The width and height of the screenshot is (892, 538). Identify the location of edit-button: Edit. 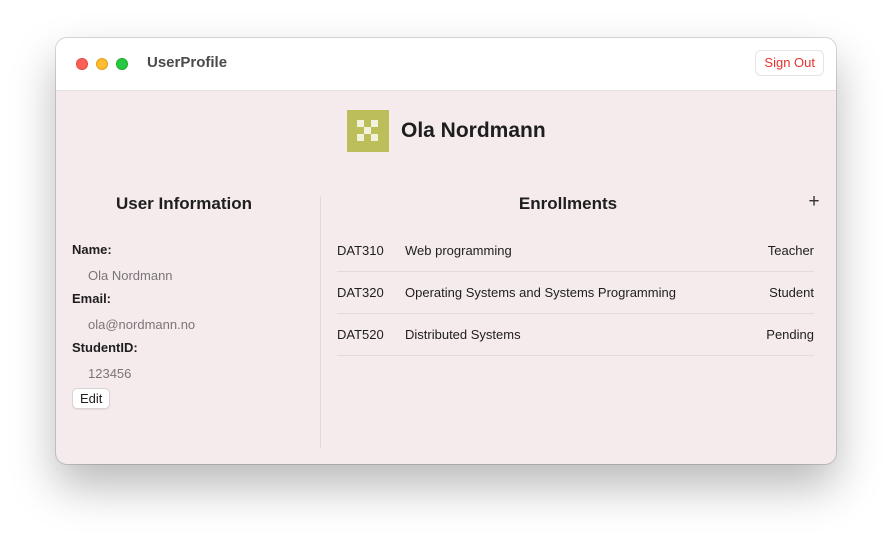
(91, 398).